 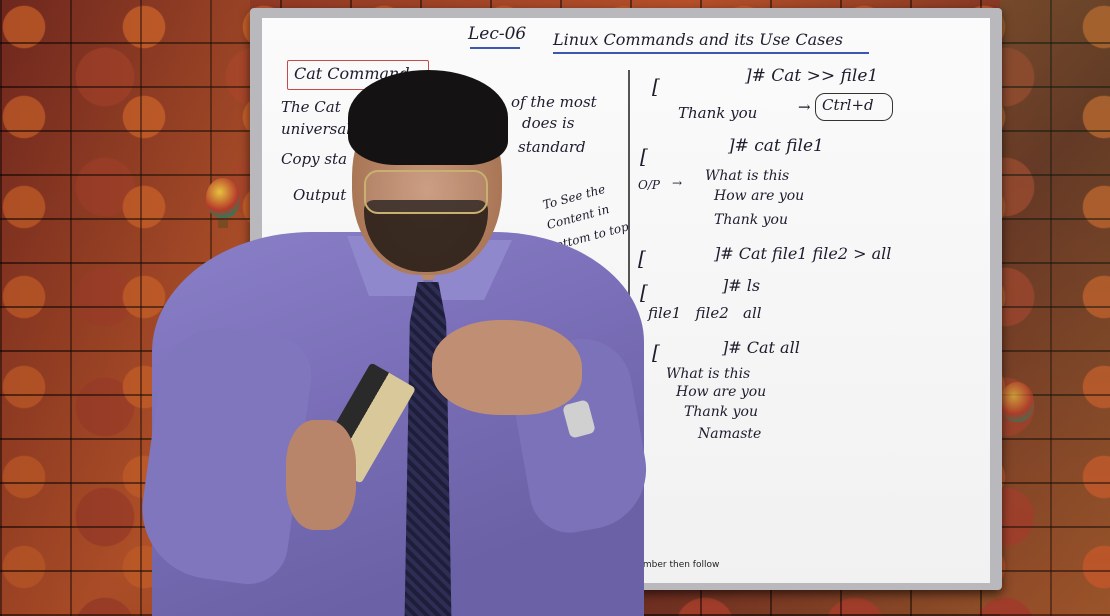 I want to click on command-3: ]# Cat file1 file2 > all, so click(x=803, y=253).